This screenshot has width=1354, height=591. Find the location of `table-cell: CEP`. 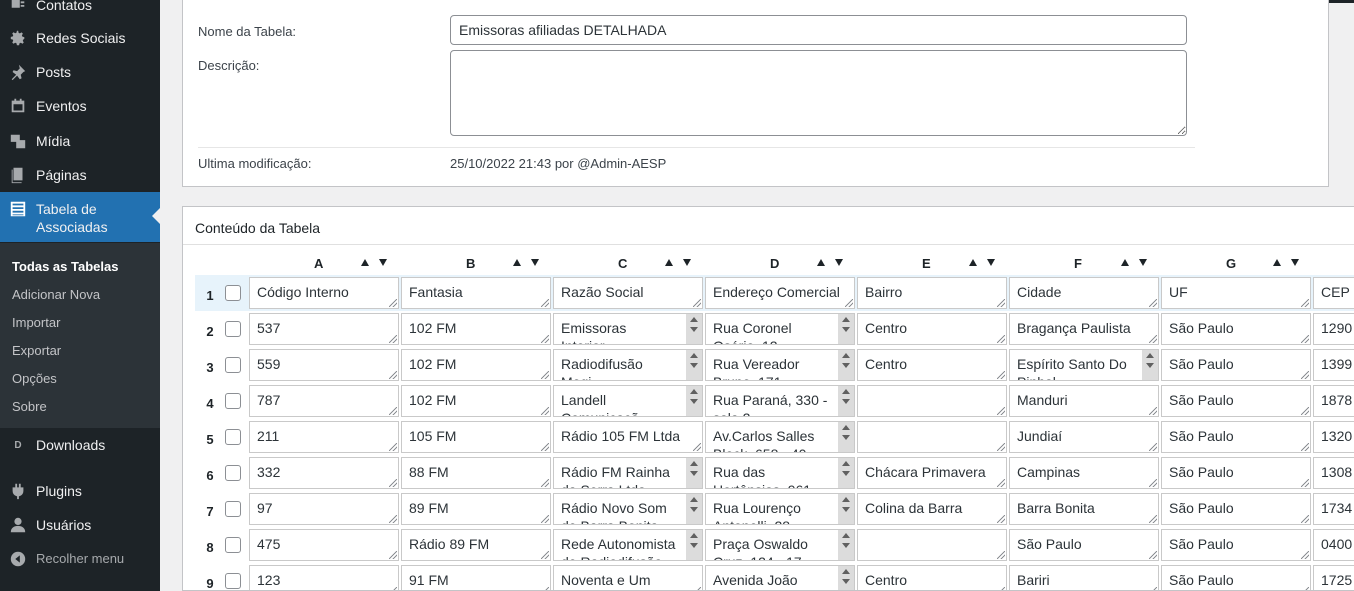

table-cell: CEP is located at coordinates (1333, 293).